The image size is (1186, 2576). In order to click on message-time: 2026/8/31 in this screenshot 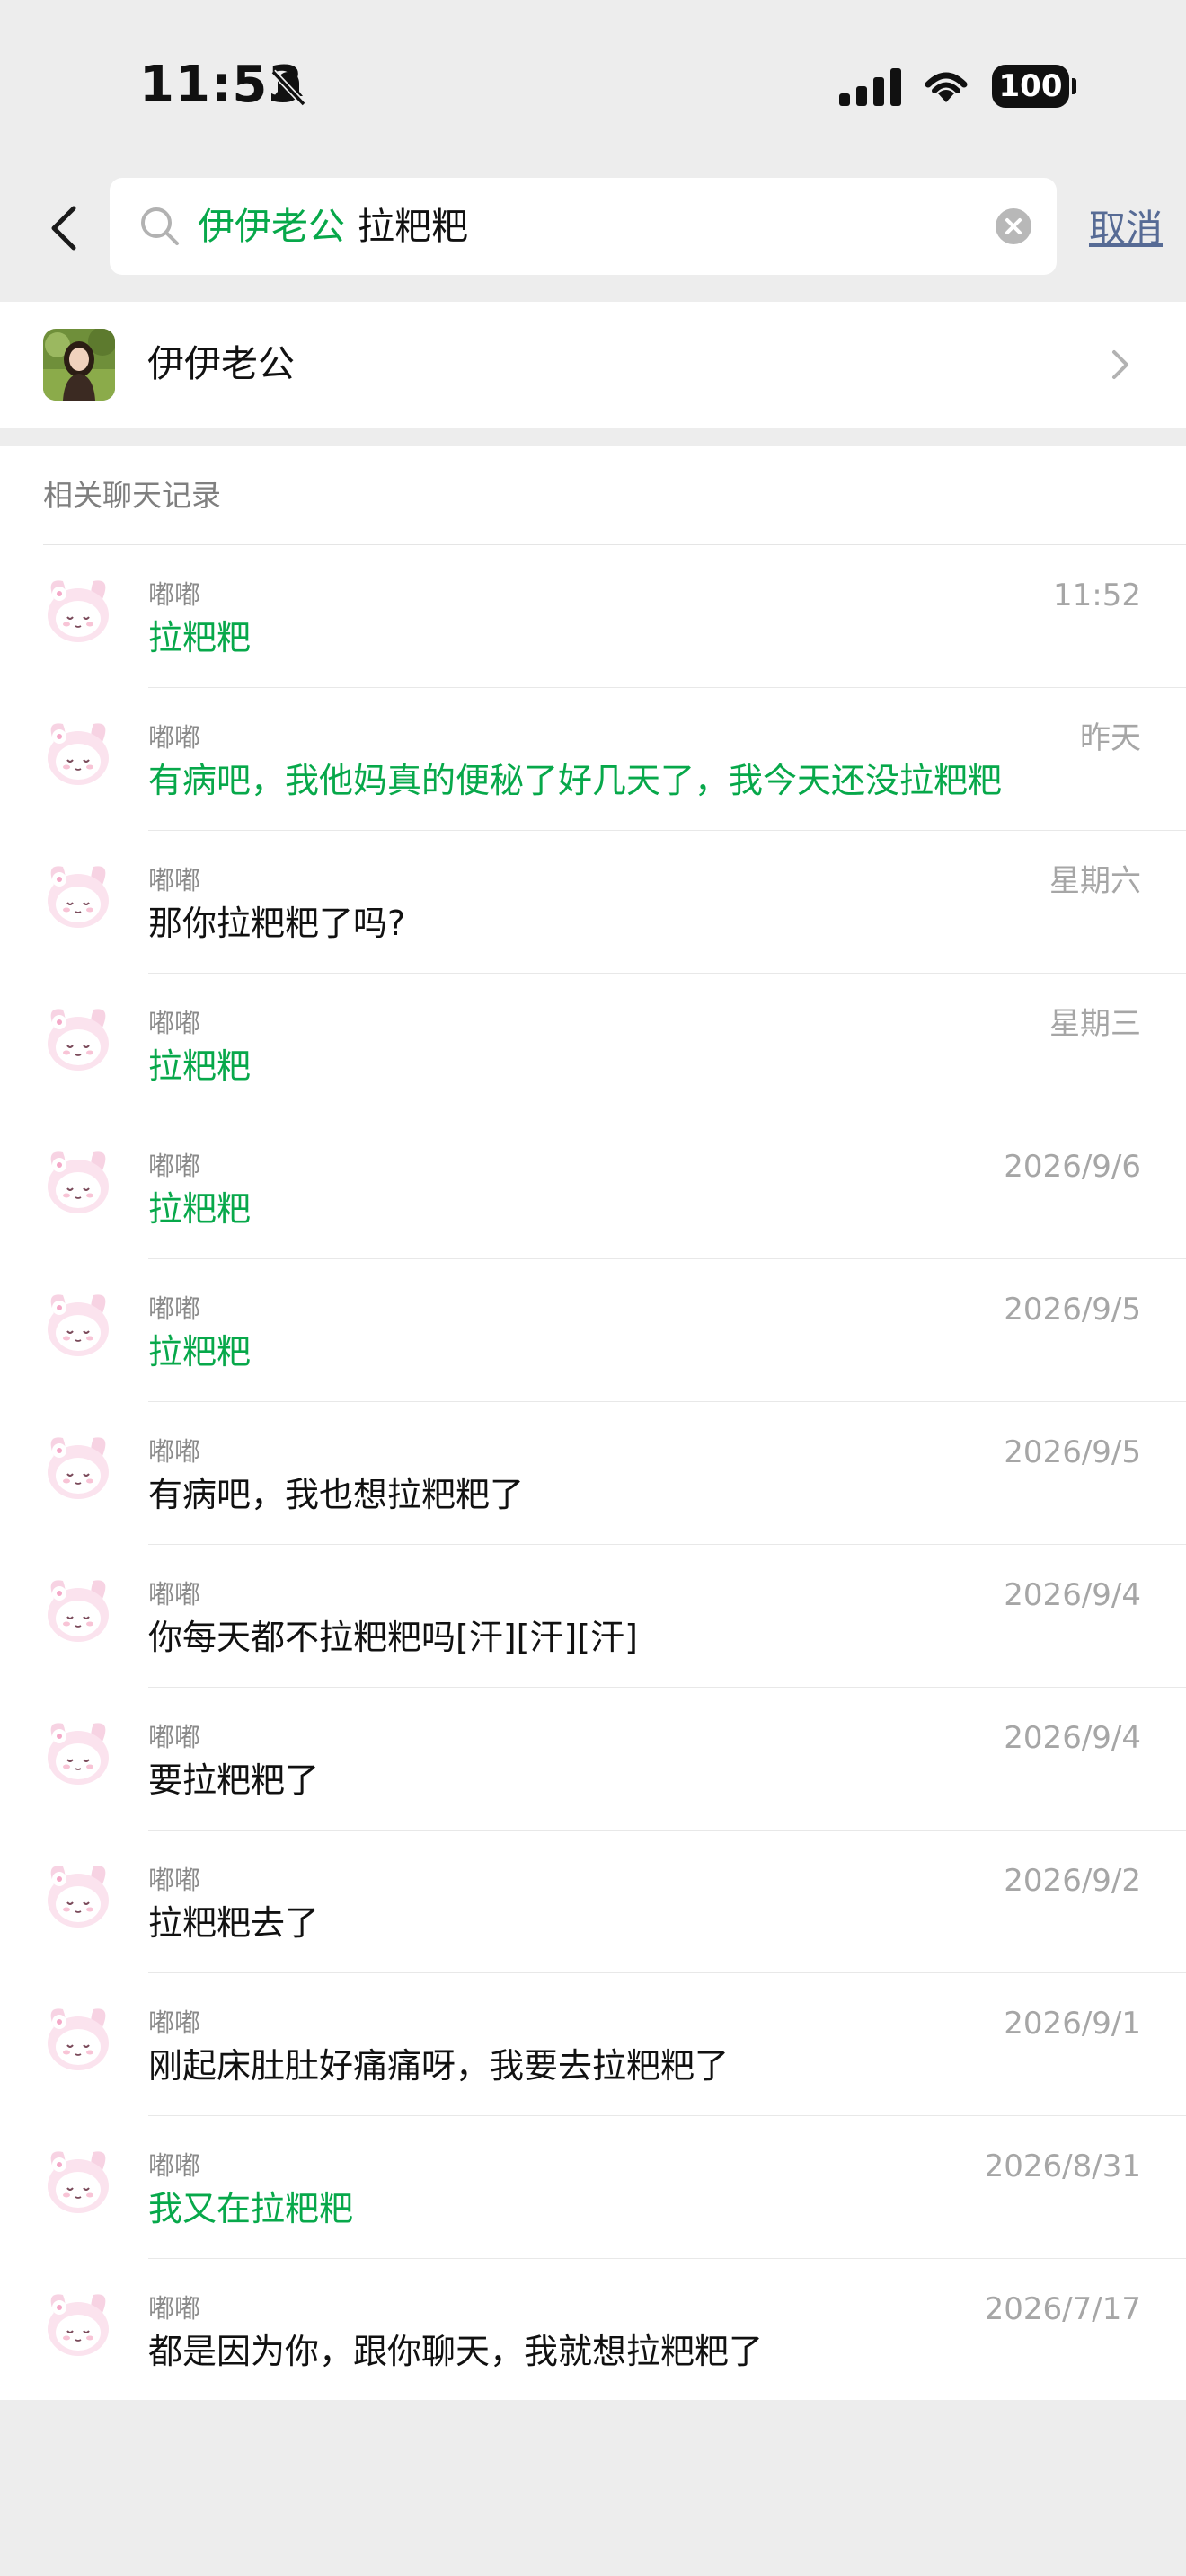, I will do `click(1062, 2166)`.